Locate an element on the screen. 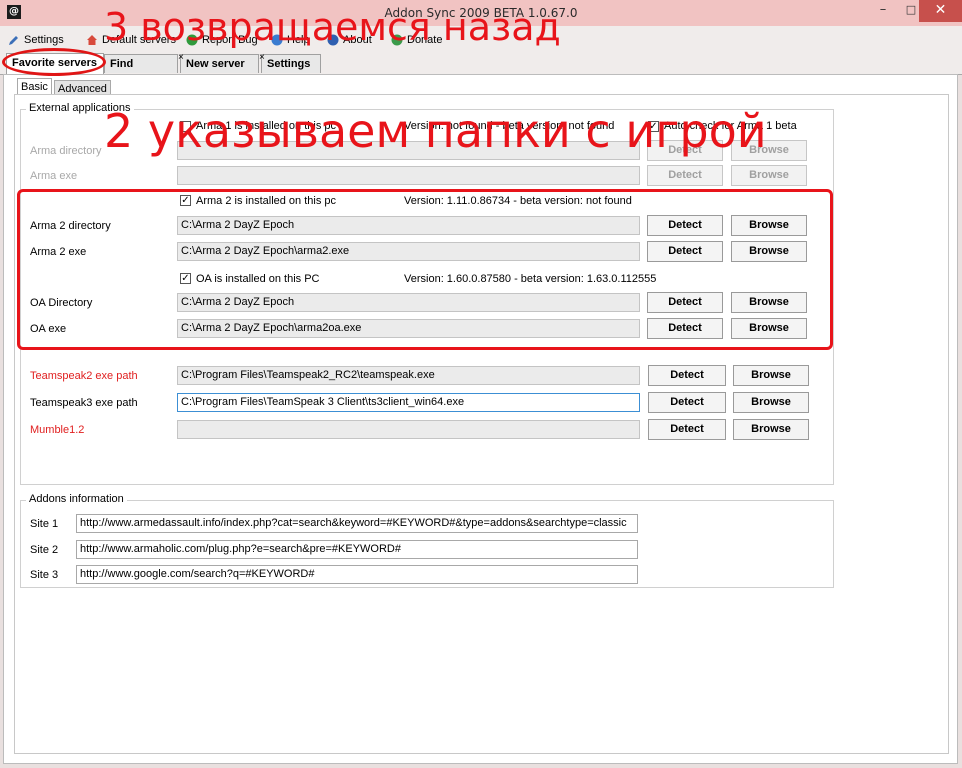  tab-settings-label: Settings is located at coordinates (289, 64).